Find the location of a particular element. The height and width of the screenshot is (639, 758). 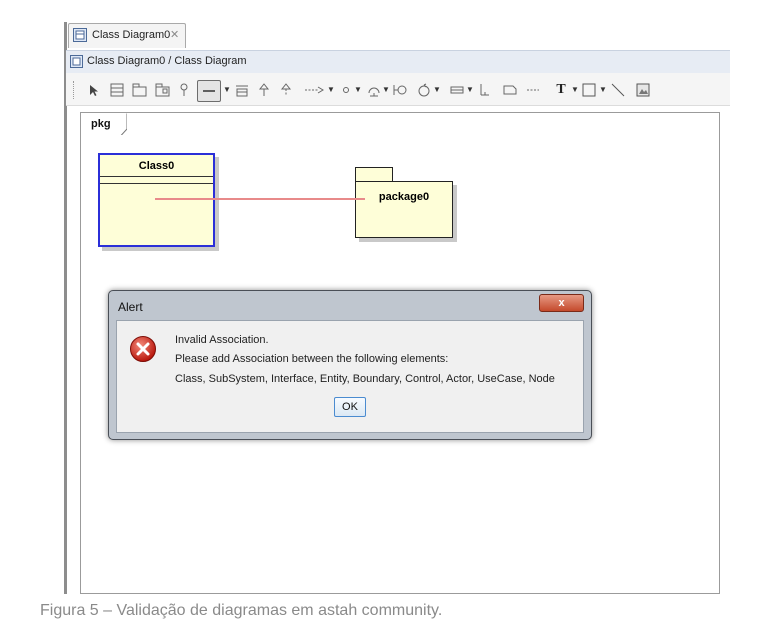

breadcrumb-path: Class Diagram0 / Class Diagram is located at coordinates (167, 61).